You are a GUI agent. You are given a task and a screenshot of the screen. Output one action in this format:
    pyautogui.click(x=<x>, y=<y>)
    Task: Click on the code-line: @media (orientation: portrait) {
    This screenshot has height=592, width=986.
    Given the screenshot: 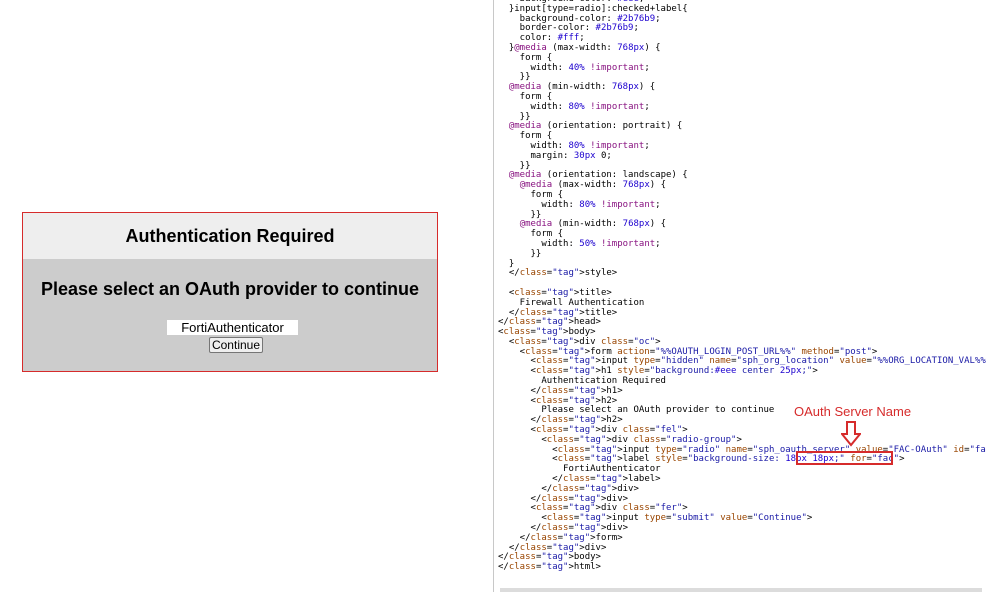 What is the action you would take?
    pyautogui.click(x=595, y=126)
    